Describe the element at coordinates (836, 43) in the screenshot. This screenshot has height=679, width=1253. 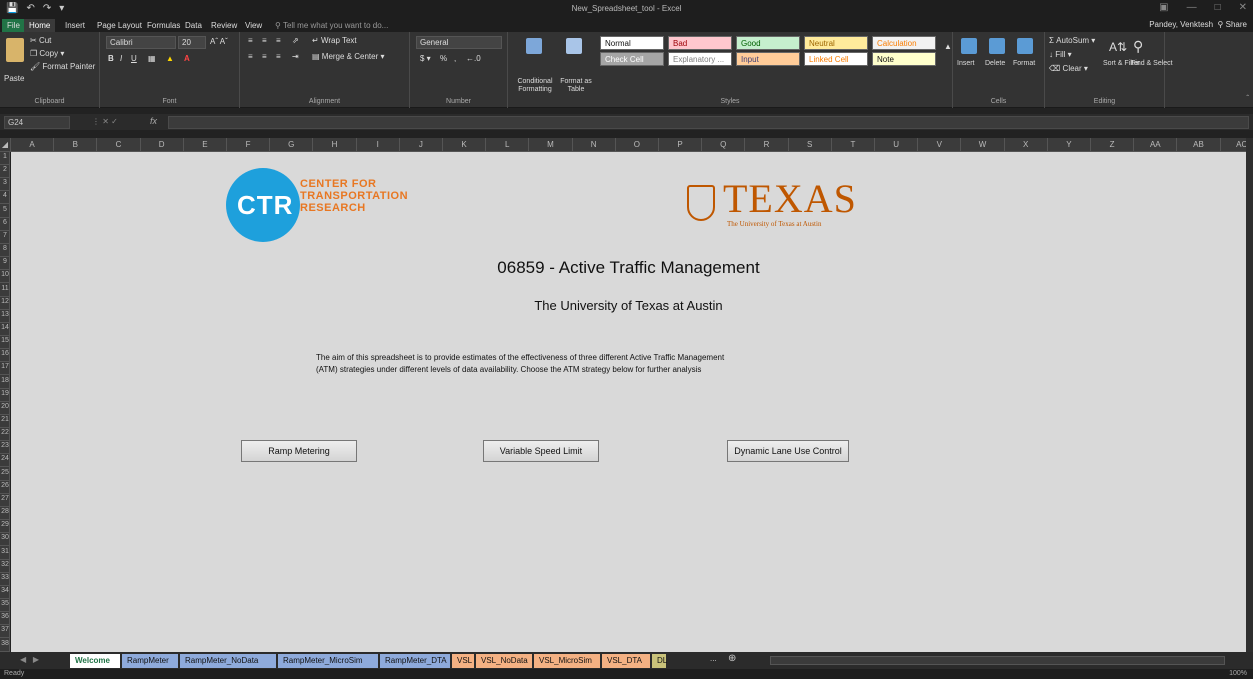
I see `cell-style-neutral: Neutral` at that location.